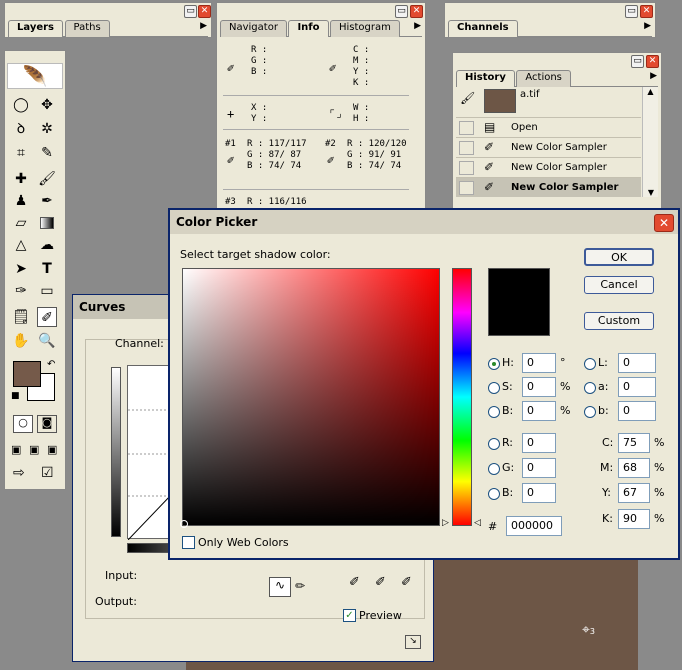 Image resolution: width=682 pixels, height=670 pixels. I want to click on h-field: 0, so click(539, 363).